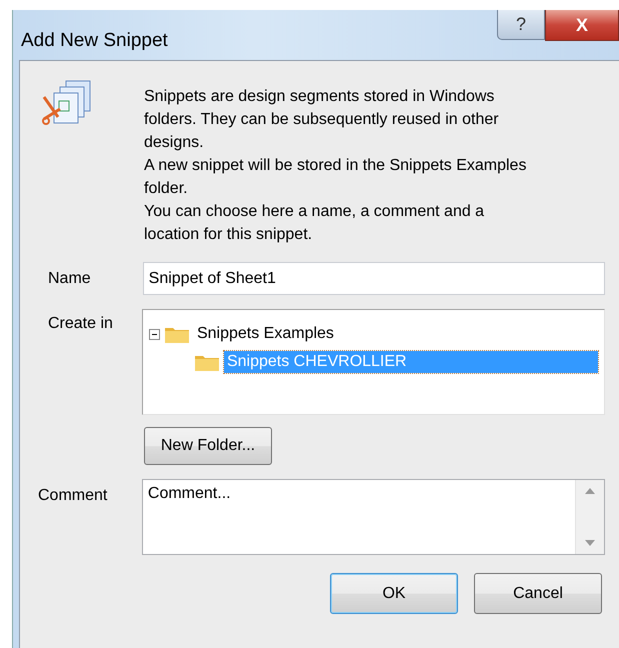  I want to click on cancel-button: Cancel, so click(538, 593).